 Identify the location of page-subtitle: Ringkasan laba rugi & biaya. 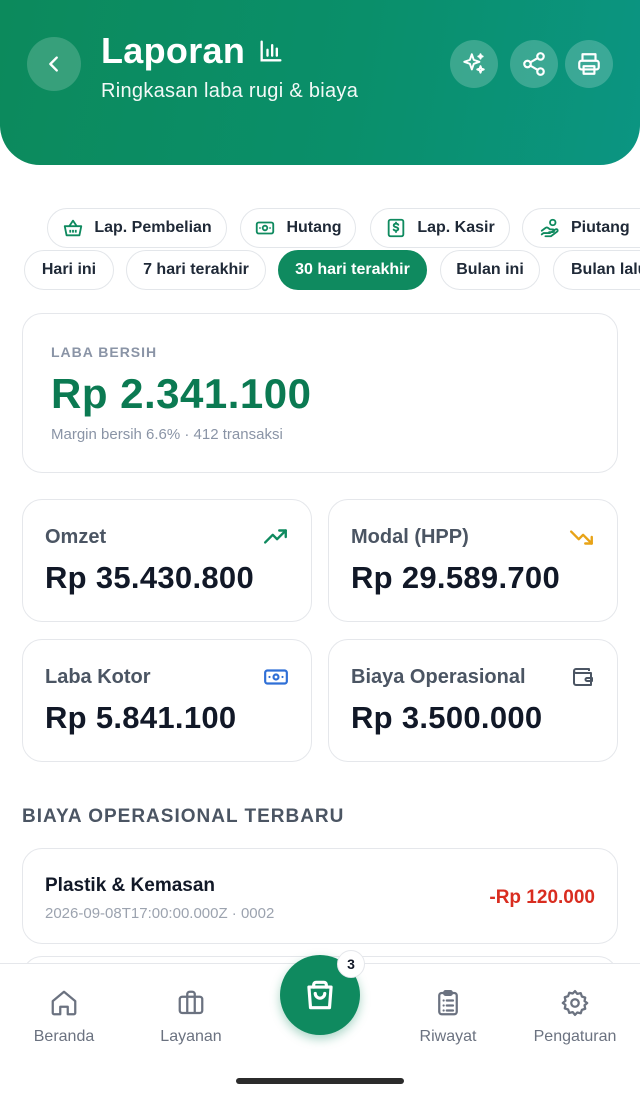
(230, 91).